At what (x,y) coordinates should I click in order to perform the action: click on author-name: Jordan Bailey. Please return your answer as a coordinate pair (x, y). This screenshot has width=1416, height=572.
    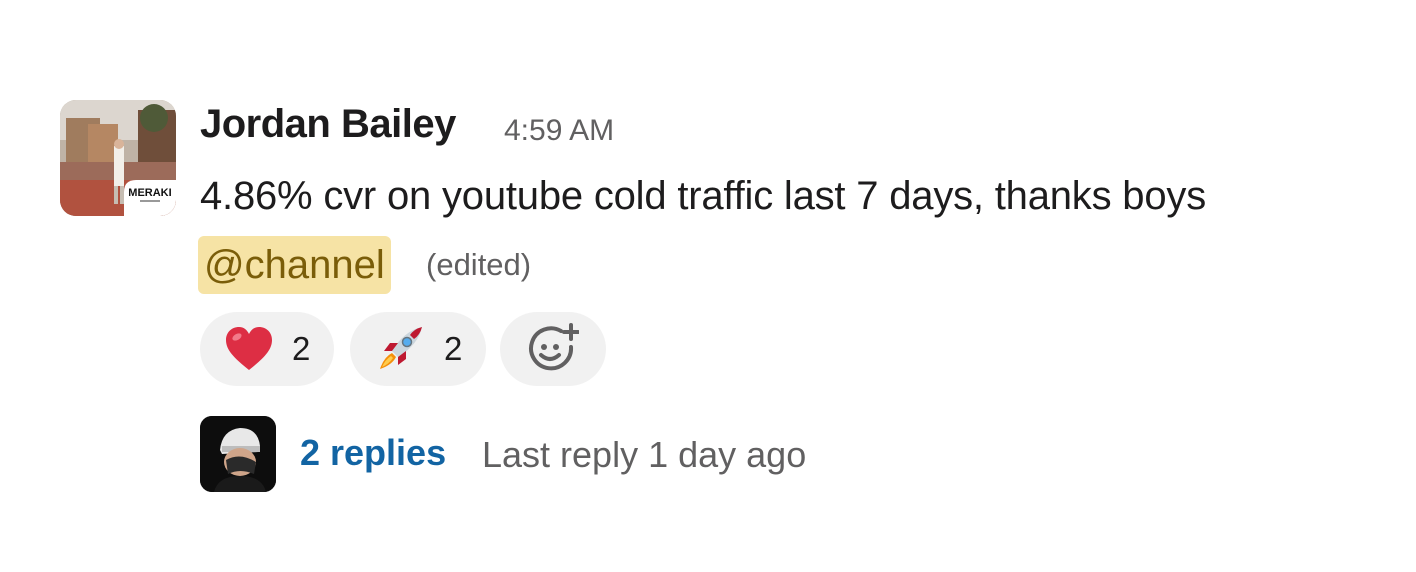
    Looking at the image, I should click on (328, 124).